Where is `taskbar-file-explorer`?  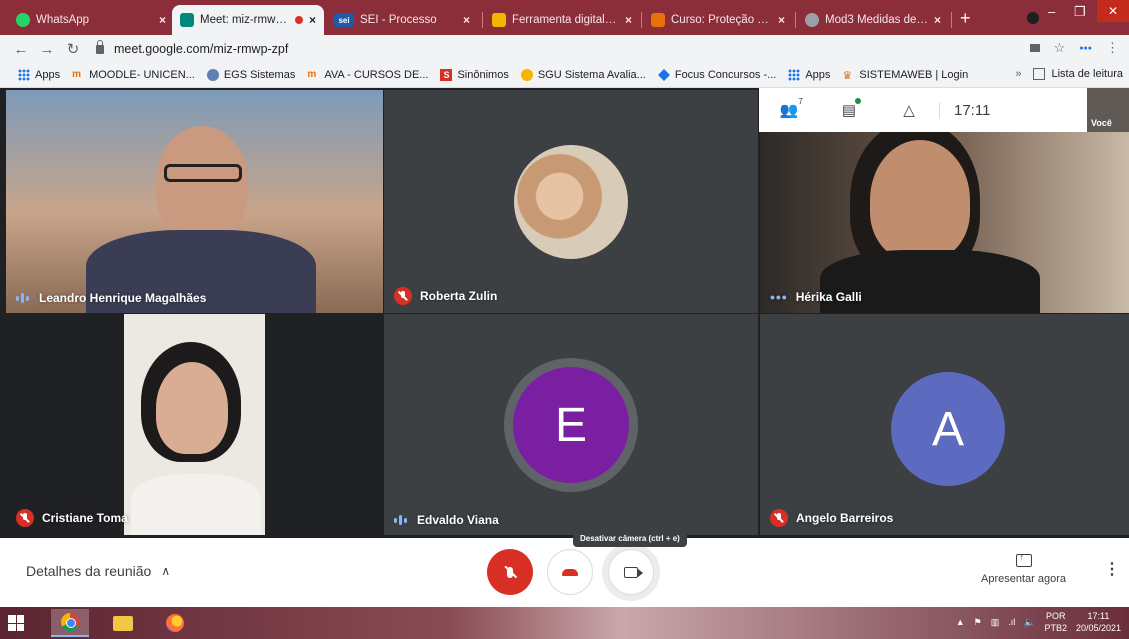
taskbar-file-explorer is located at coordinates (123, 623).